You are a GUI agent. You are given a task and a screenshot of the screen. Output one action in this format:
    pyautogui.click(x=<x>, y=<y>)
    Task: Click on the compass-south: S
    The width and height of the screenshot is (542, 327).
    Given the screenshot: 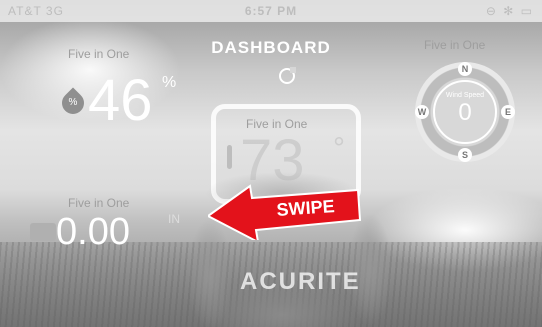 What is the action you would take?
    pyautogui.click(x=465, y=155)
    